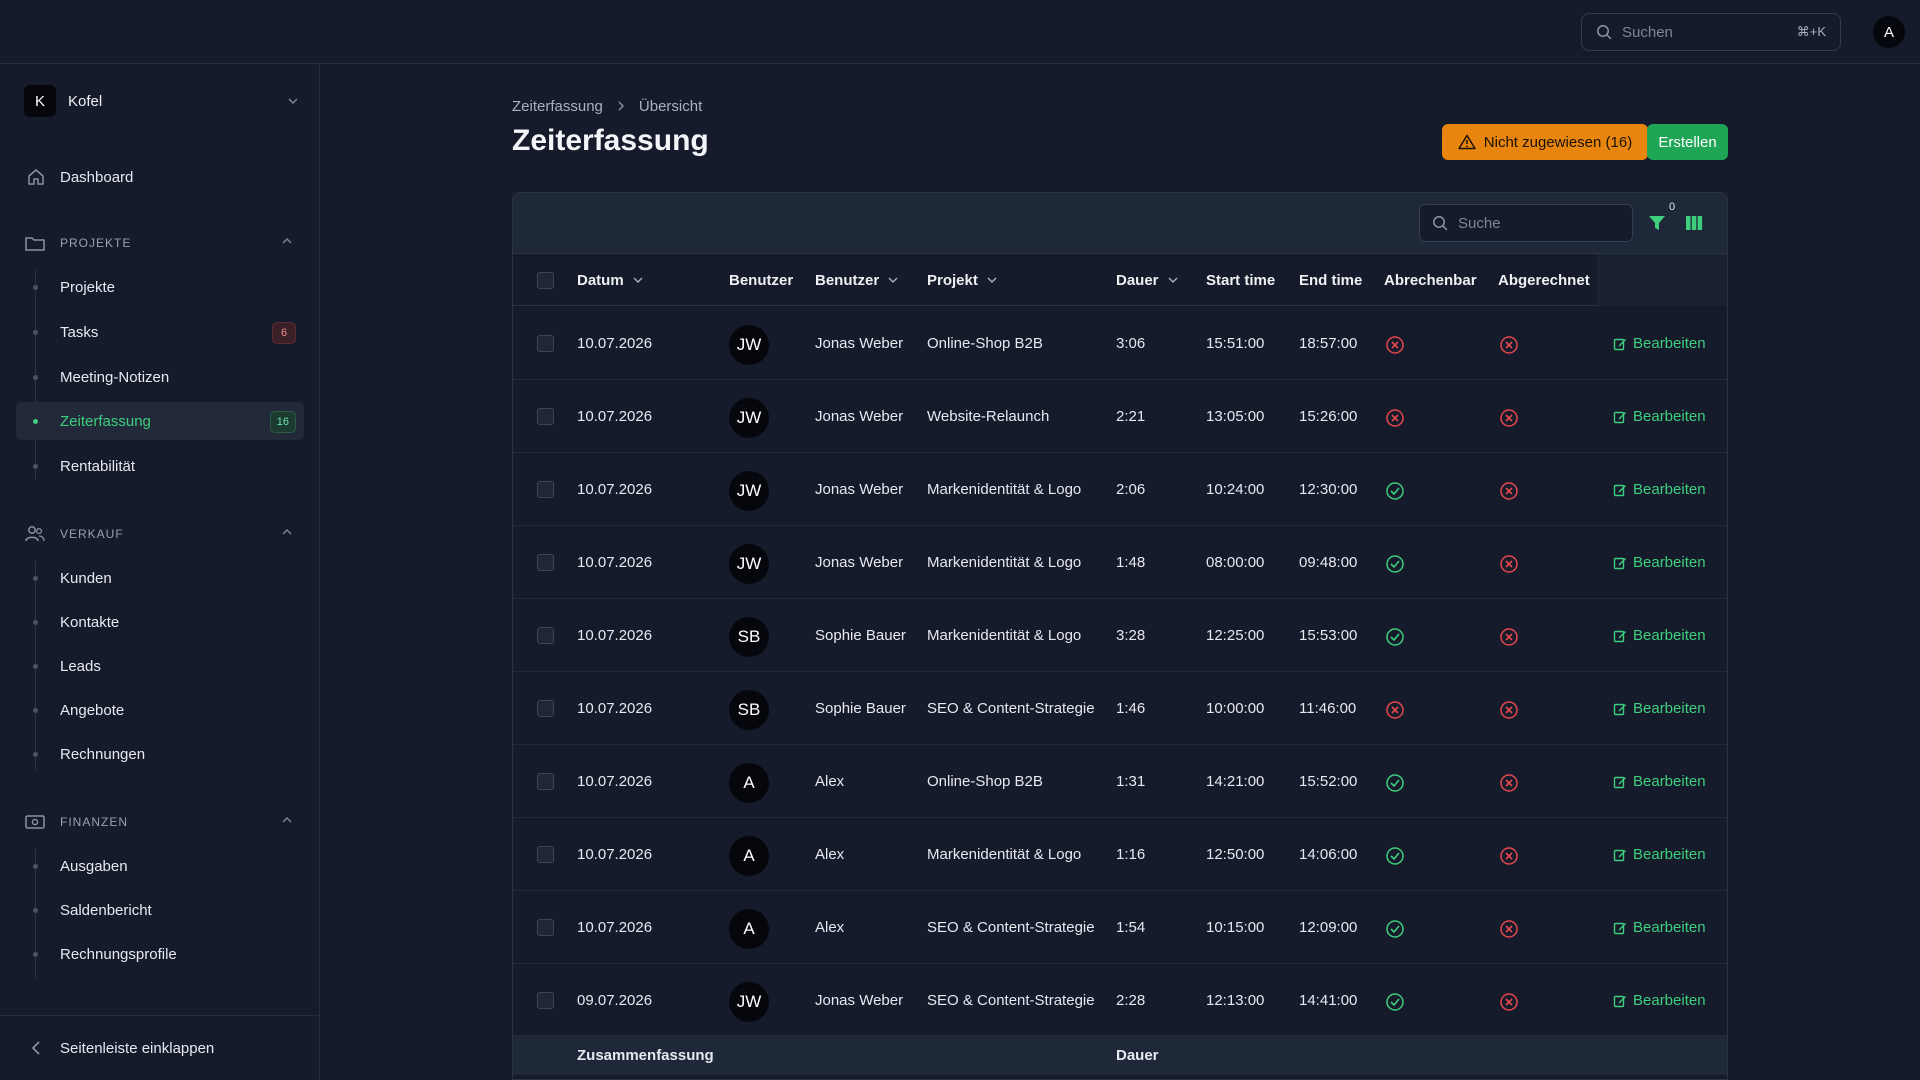 This screenshot has width=1920, height=1080. I want to click on sidebar-item-dashboard: Dashboard, so click(160, 177).